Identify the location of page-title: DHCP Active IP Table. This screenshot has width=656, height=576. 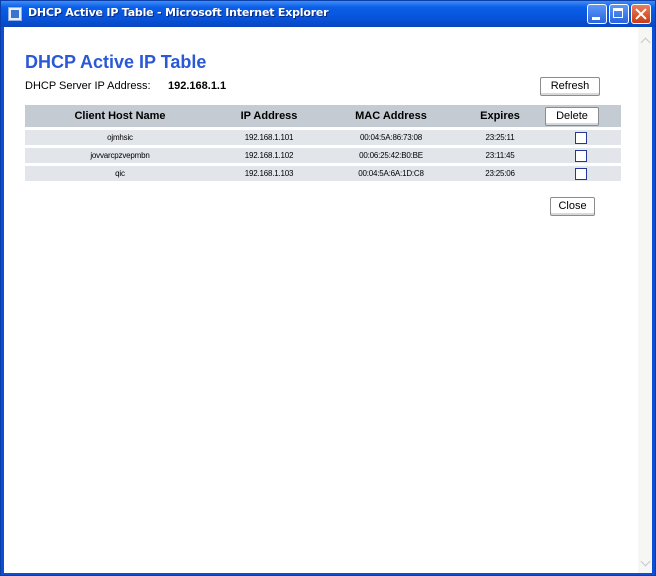
(116, 62).